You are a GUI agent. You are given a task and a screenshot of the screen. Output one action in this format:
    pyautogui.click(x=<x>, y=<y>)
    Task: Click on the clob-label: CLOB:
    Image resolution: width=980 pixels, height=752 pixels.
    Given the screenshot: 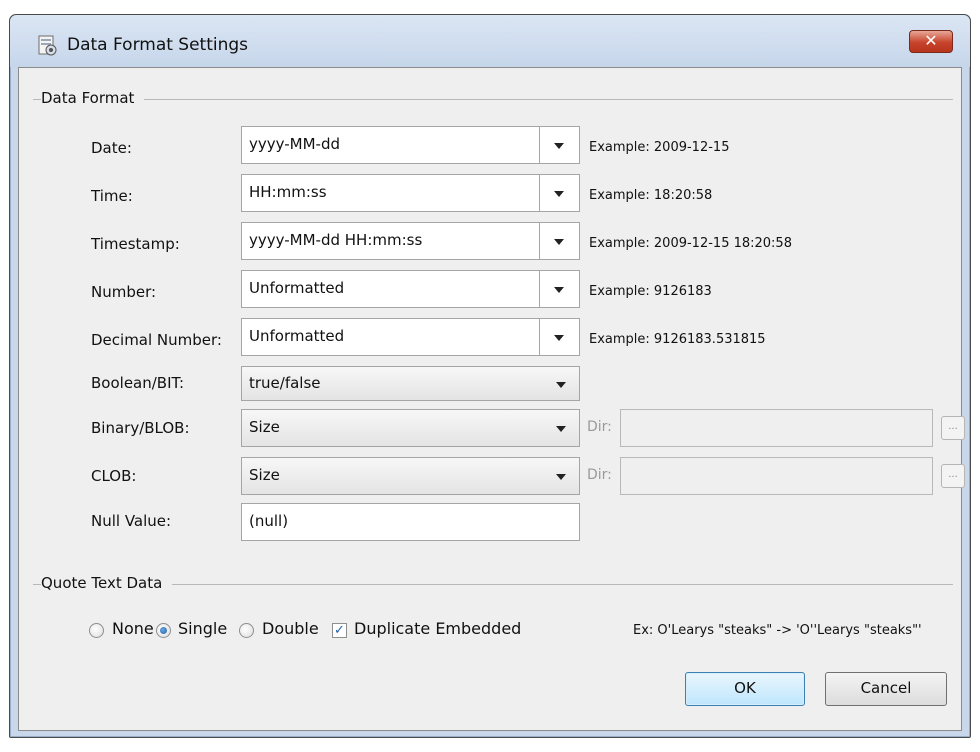 What is the action you would take?
    pyautogui.click(x=114, y=476)
    